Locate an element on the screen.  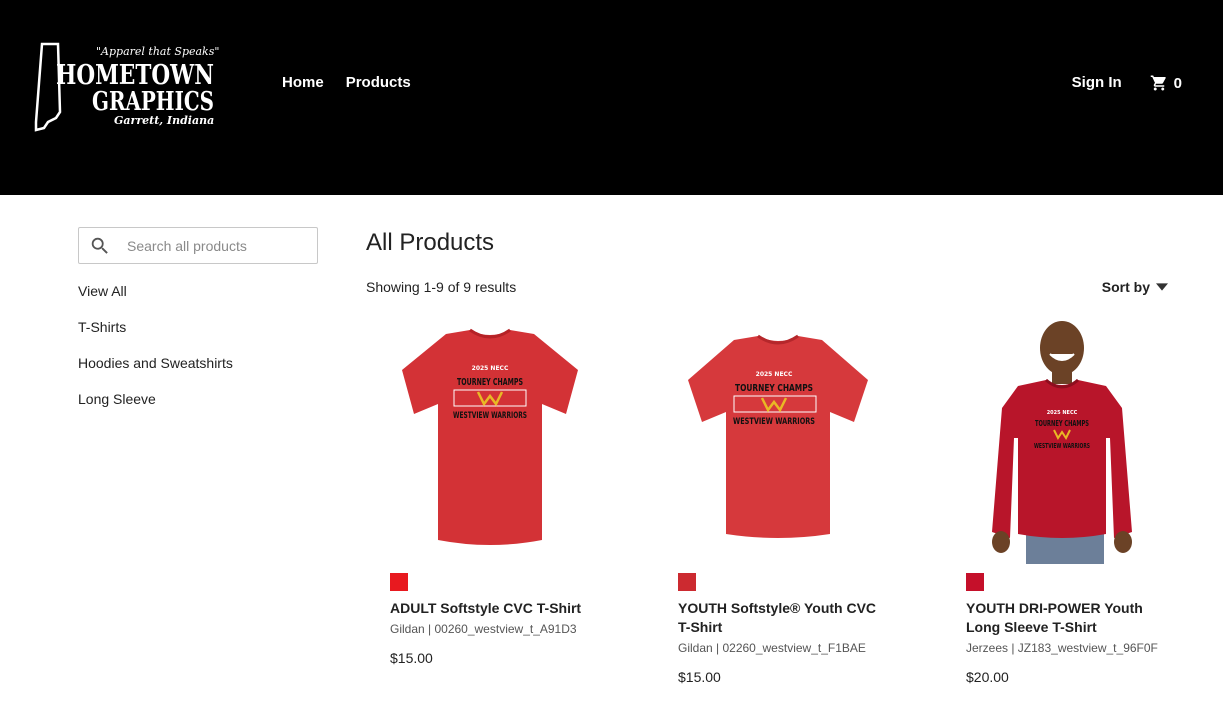
category-long-sleeve: Long Sleeve is located at coordinates (155, 409).